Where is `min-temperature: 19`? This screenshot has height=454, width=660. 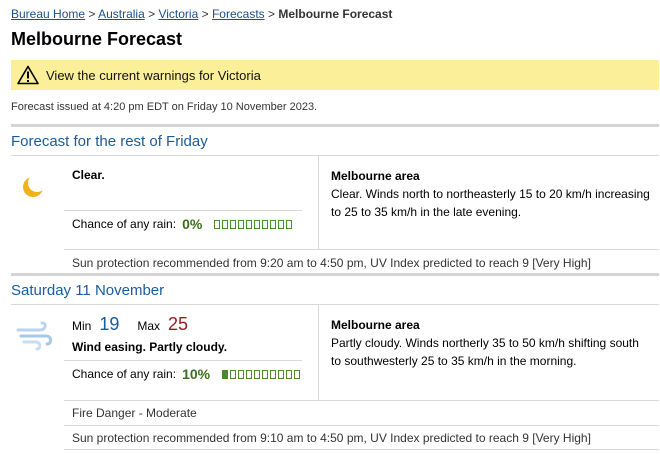
min-temperature: 19 is located at coordinates (109, 324).